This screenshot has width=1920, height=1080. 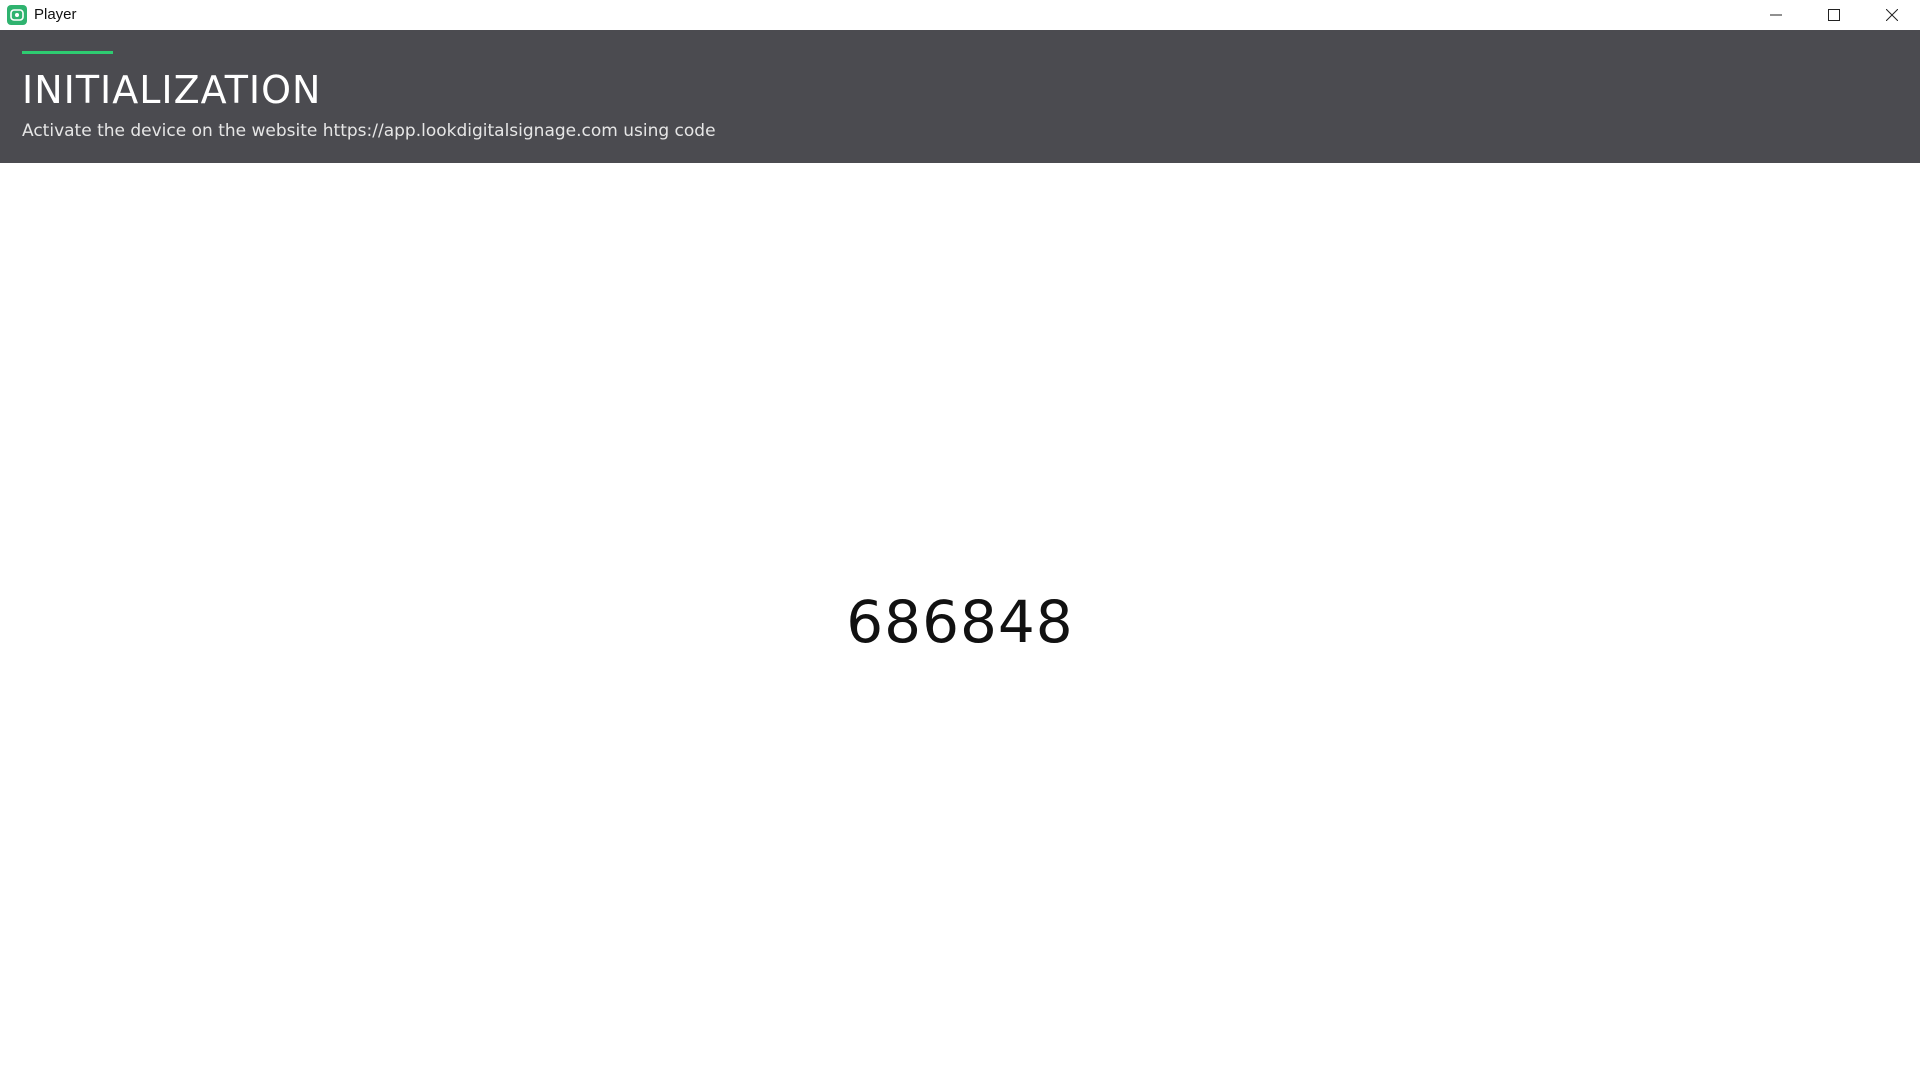 I want to click on maximize-icon, so click(x=1834, y=15).